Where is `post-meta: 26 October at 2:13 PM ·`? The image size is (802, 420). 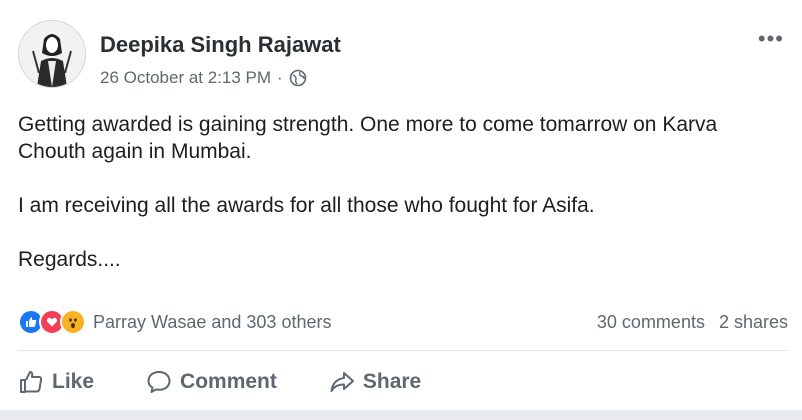 post-meta: 26 October at 2:13 PM · is located at coordinates (203, 78).